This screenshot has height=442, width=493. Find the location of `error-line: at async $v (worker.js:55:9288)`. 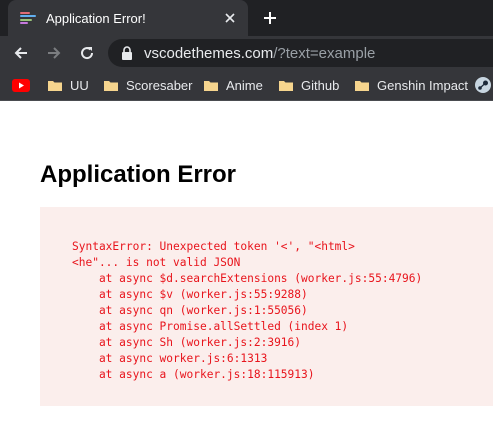

error-line: at async $v (worker.js:55:9288) is located at coordinates (190, 294).